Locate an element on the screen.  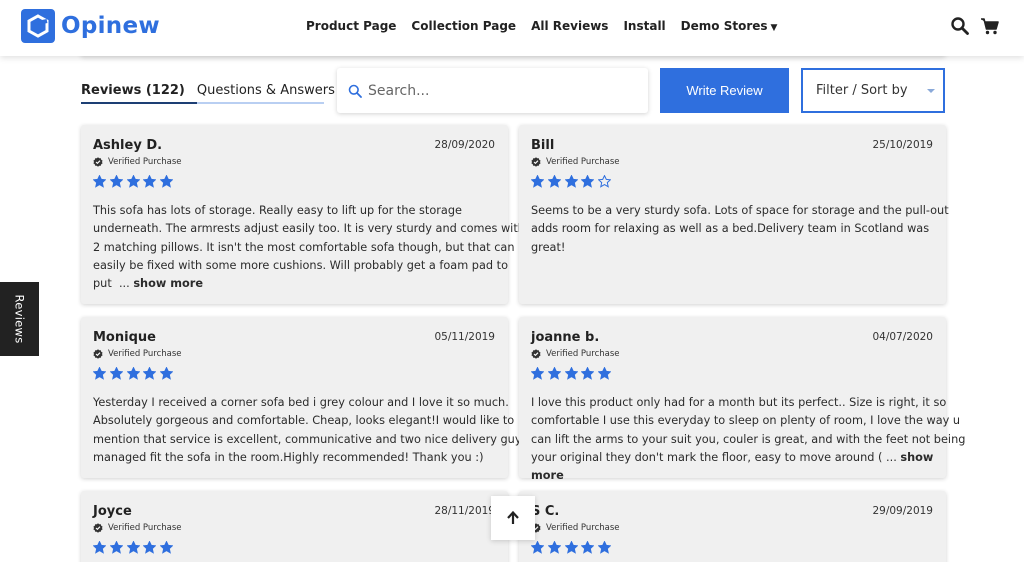
nav-collection-page: Collection Page is located at coordinates (463, 26).